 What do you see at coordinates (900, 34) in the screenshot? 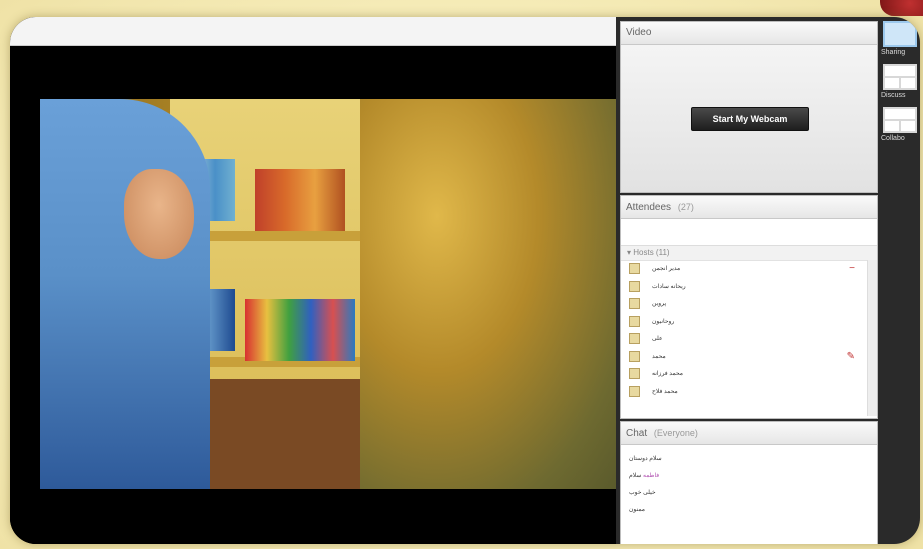
I see `sharing-icon` at bounding box center [900, 34].